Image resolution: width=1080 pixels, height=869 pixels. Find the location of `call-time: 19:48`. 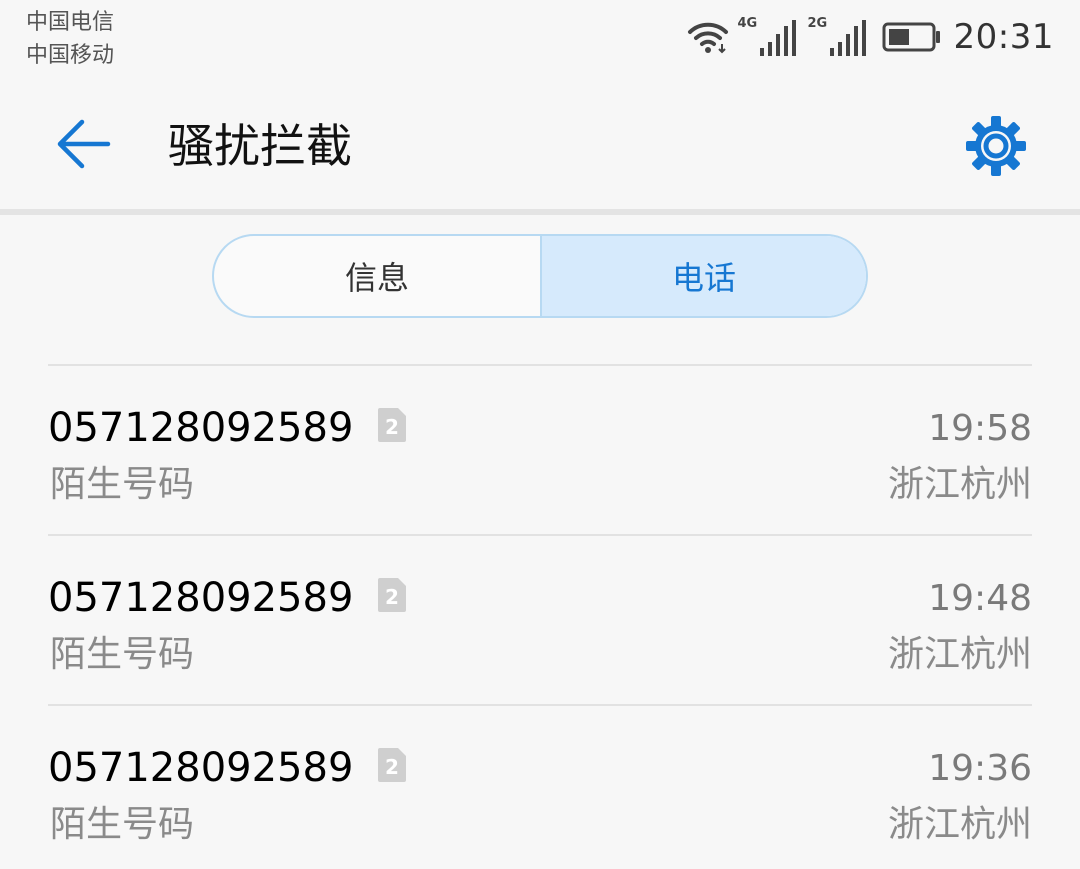

call-time: 19:48 is located at coordinates (980, 598).